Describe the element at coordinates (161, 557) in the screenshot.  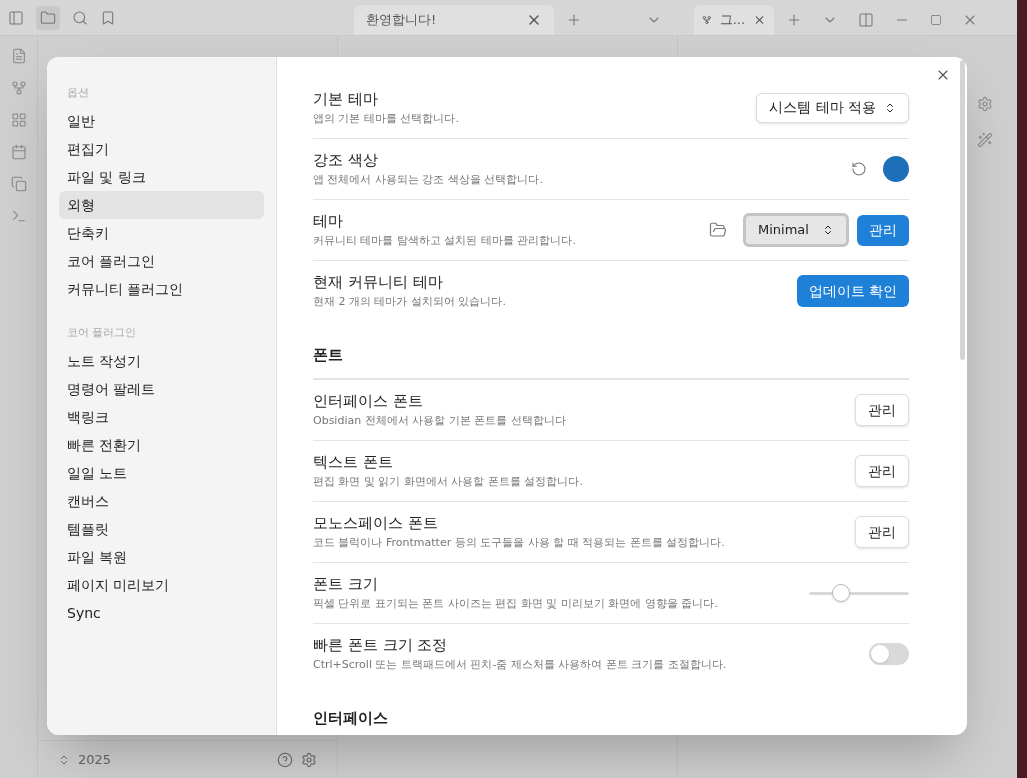
I see `sidebar-item: 파일 복원` at that location.